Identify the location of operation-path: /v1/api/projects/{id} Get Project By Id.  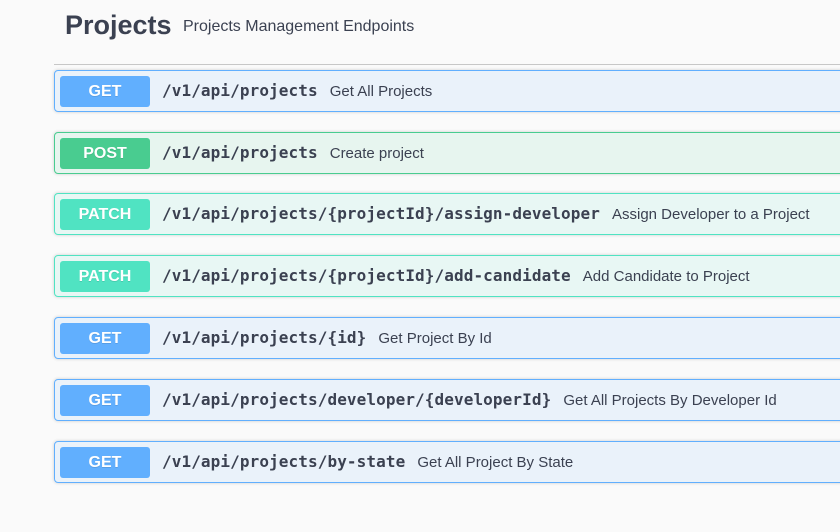
(327, 338).